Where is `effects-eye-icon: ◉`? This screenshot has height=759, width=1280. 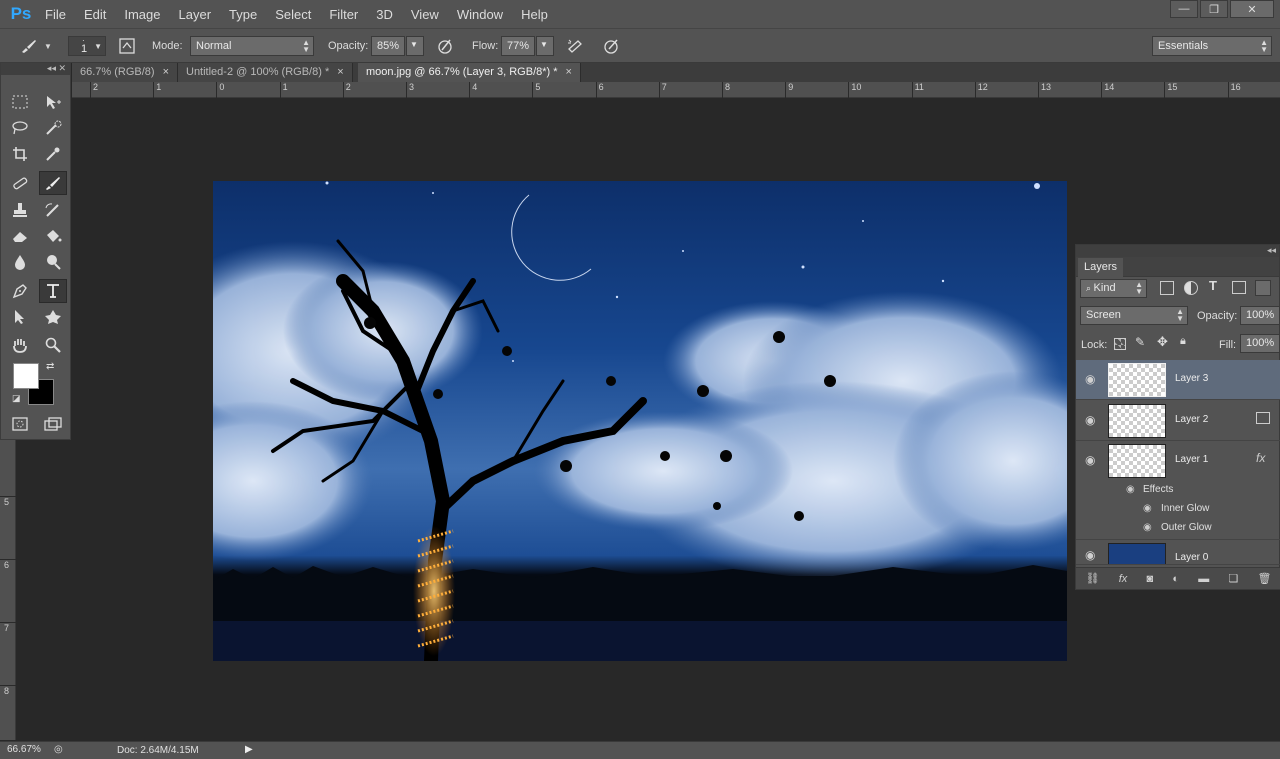
effects-eye-icon: ◉ is located at coordinates (1130, 489).